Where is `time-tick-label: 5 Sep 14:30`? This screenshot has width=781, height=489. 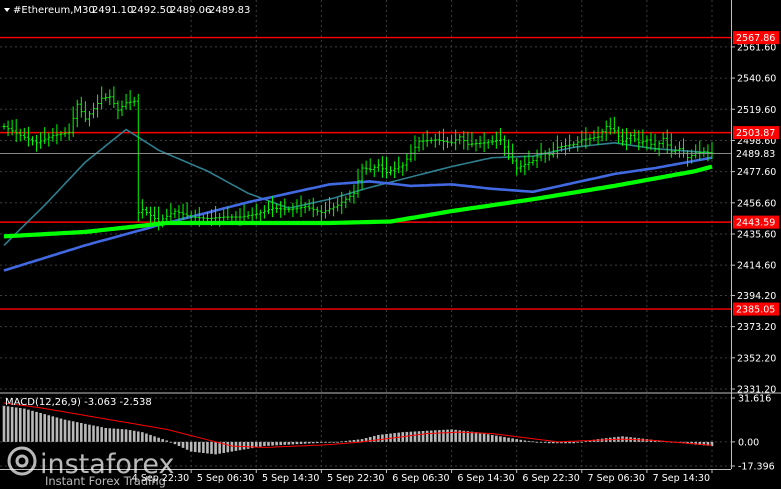
time-tick-label: 5 Sep 14:30 is located at coordinates (290, 478).